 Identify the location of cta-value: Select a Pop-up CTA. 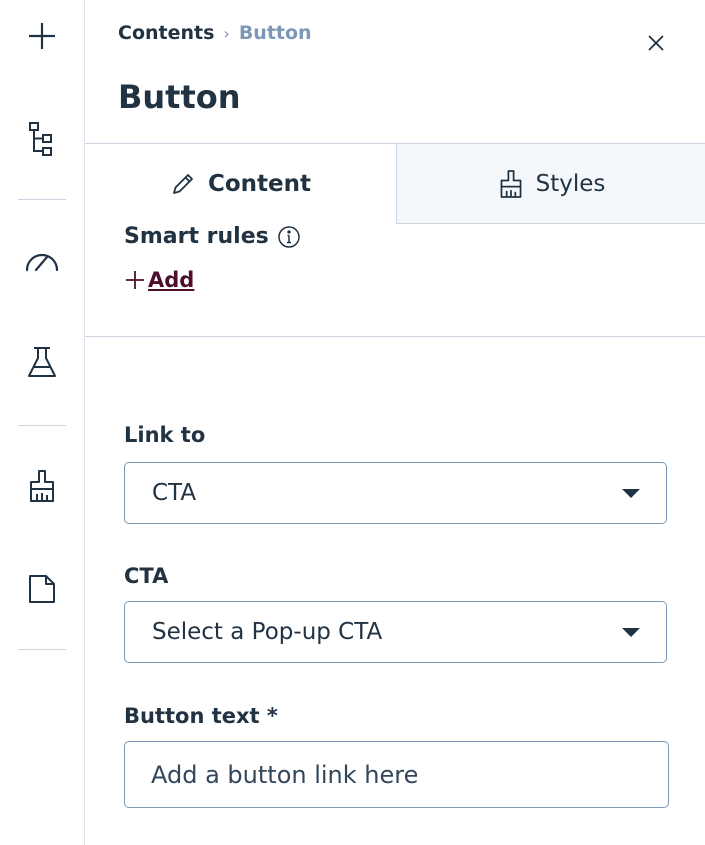
(267, 632).